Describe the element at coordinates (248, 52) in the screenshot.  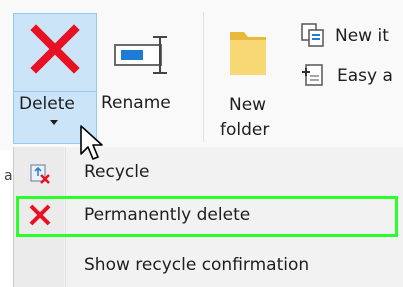
I see `folder-icon` at that location.